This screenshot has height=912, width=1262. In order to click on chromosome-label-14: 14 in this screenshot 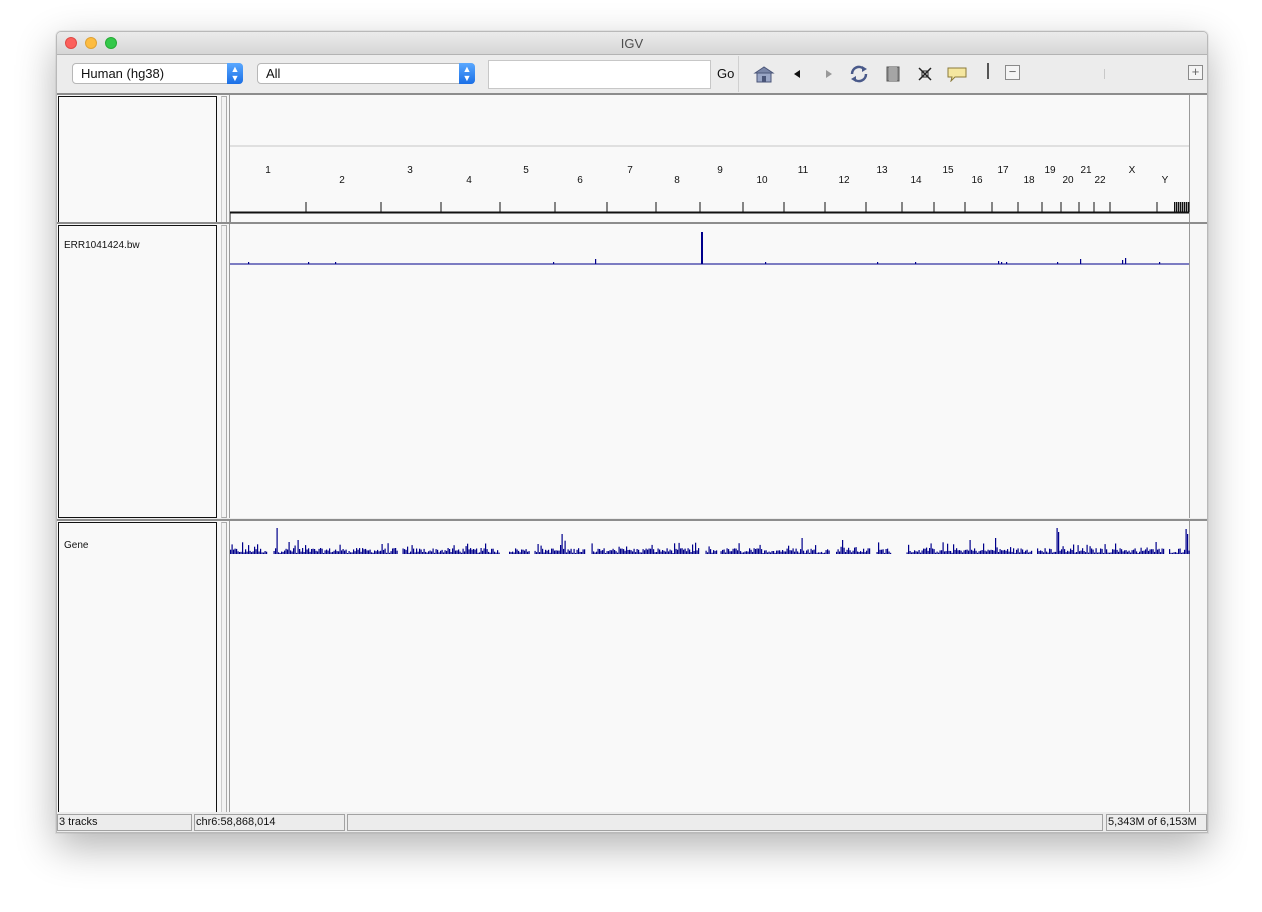, I will do `click(916, 180)`.